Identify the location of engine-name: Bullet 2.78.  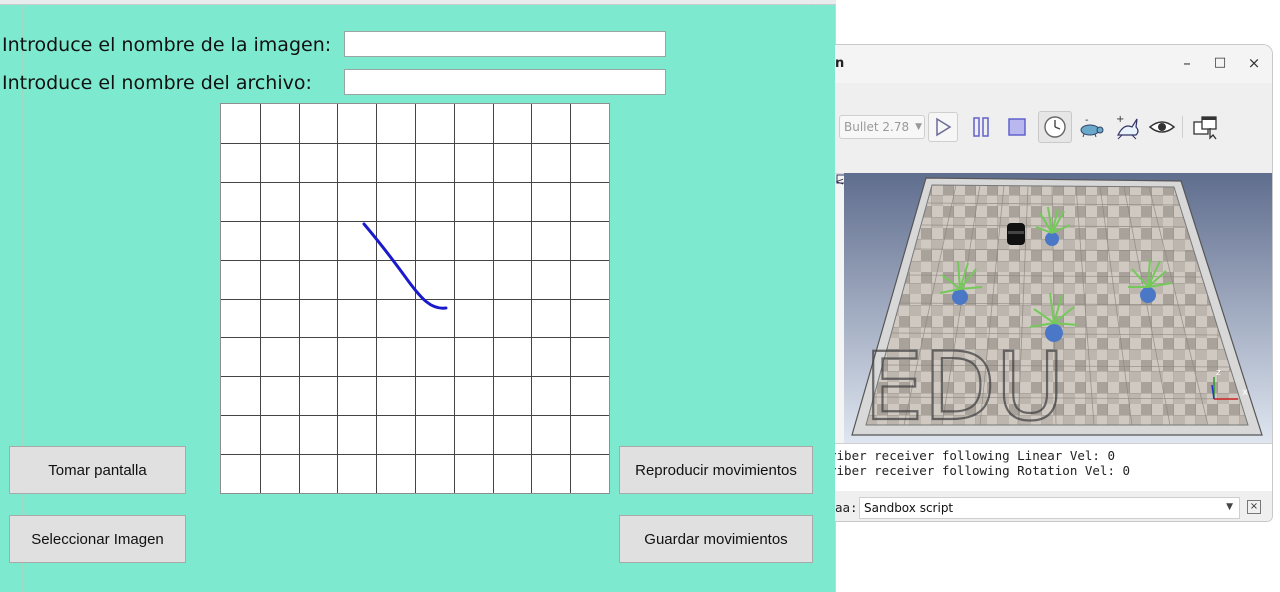
(877, 127).